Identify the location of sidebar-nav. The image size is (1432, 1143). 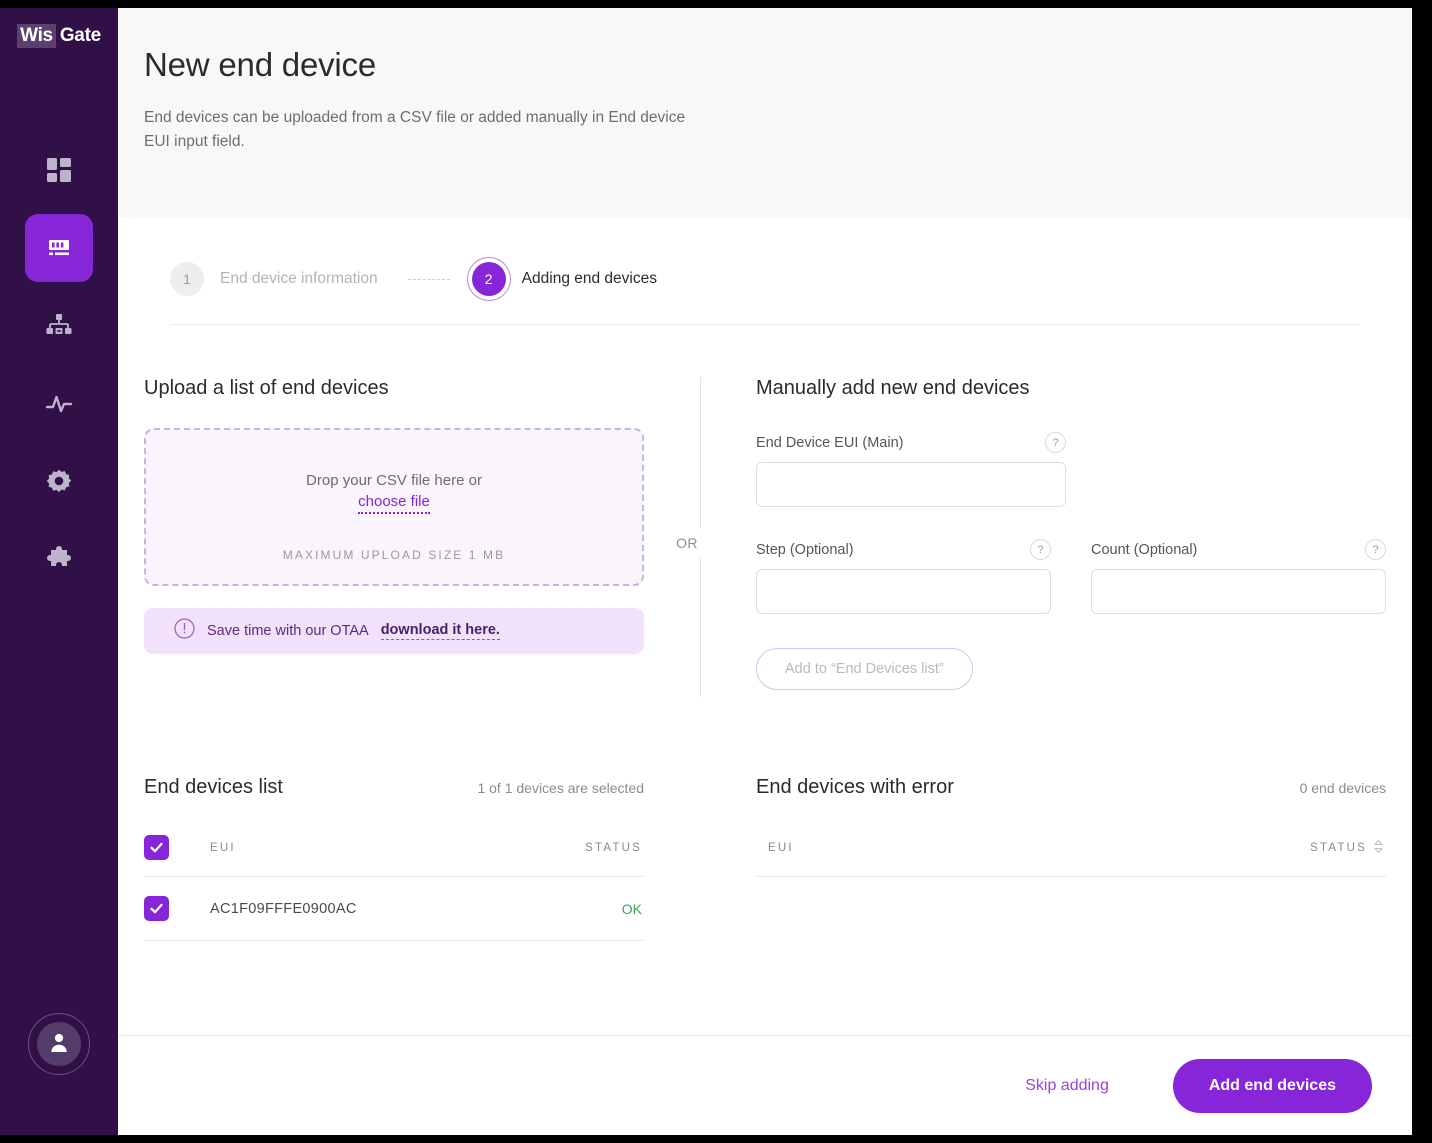
(59, 365).